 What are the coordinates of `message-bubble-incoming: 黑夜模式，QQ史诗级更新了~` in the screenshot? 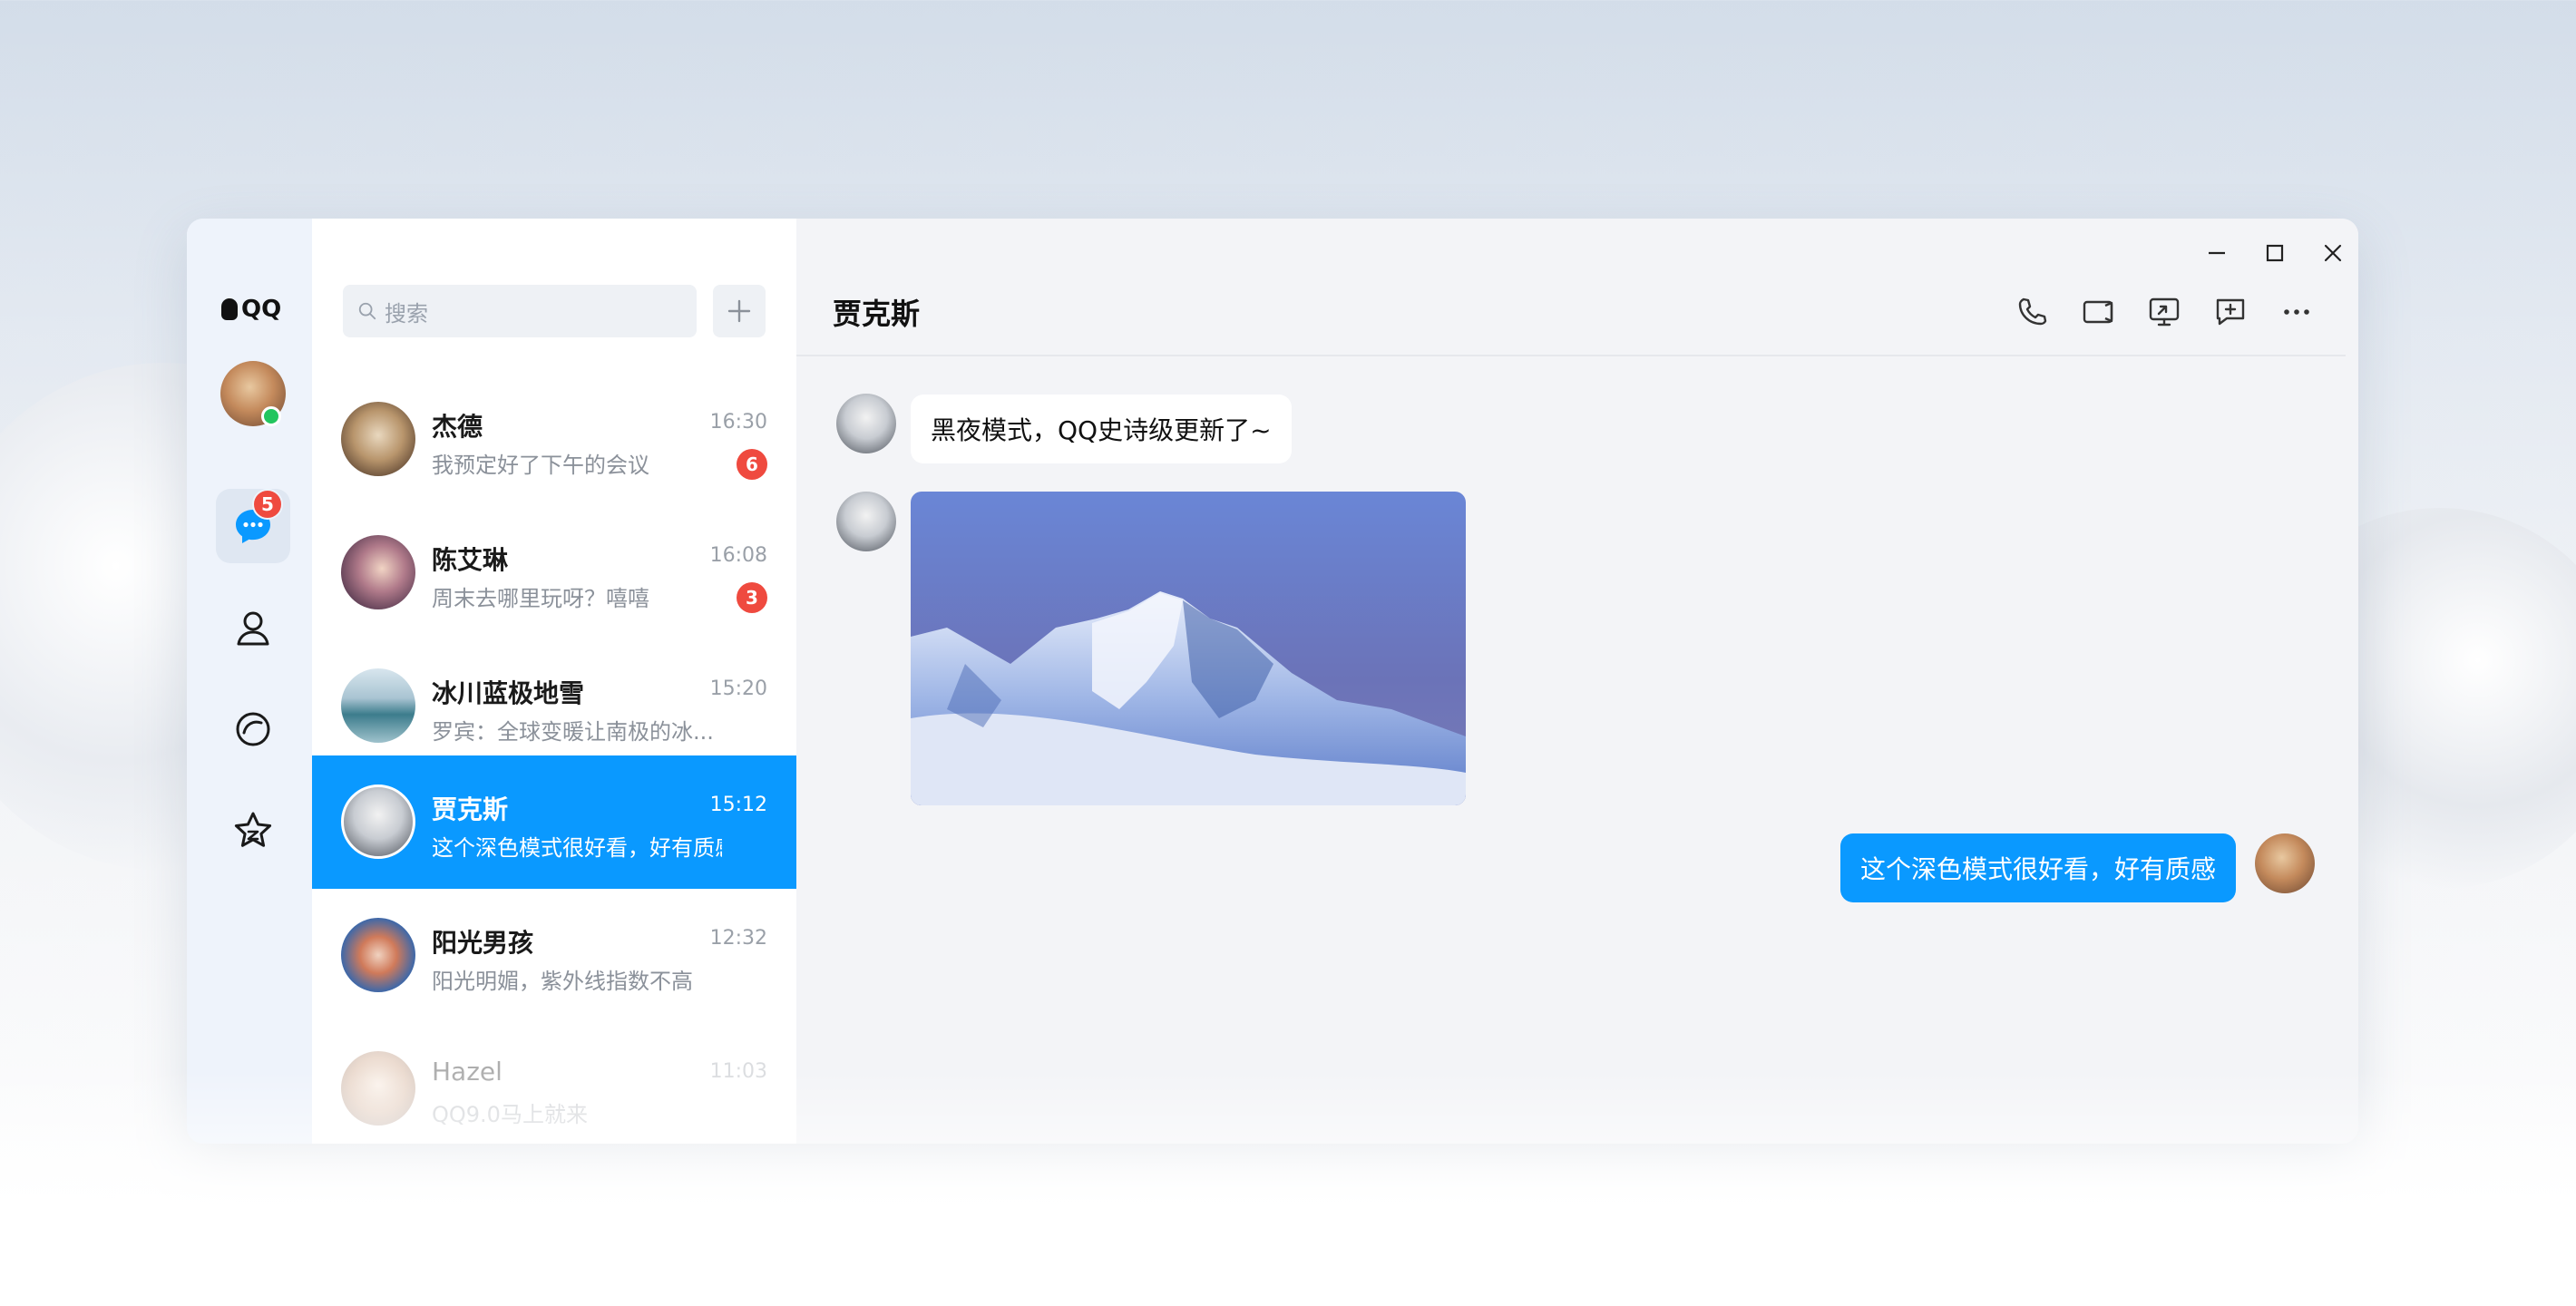 It's located at (1101, 429).